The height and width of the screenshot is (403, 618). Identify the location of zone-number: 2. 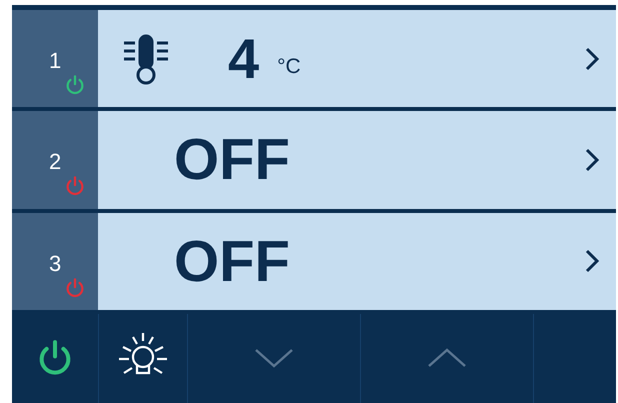
(55, 162).